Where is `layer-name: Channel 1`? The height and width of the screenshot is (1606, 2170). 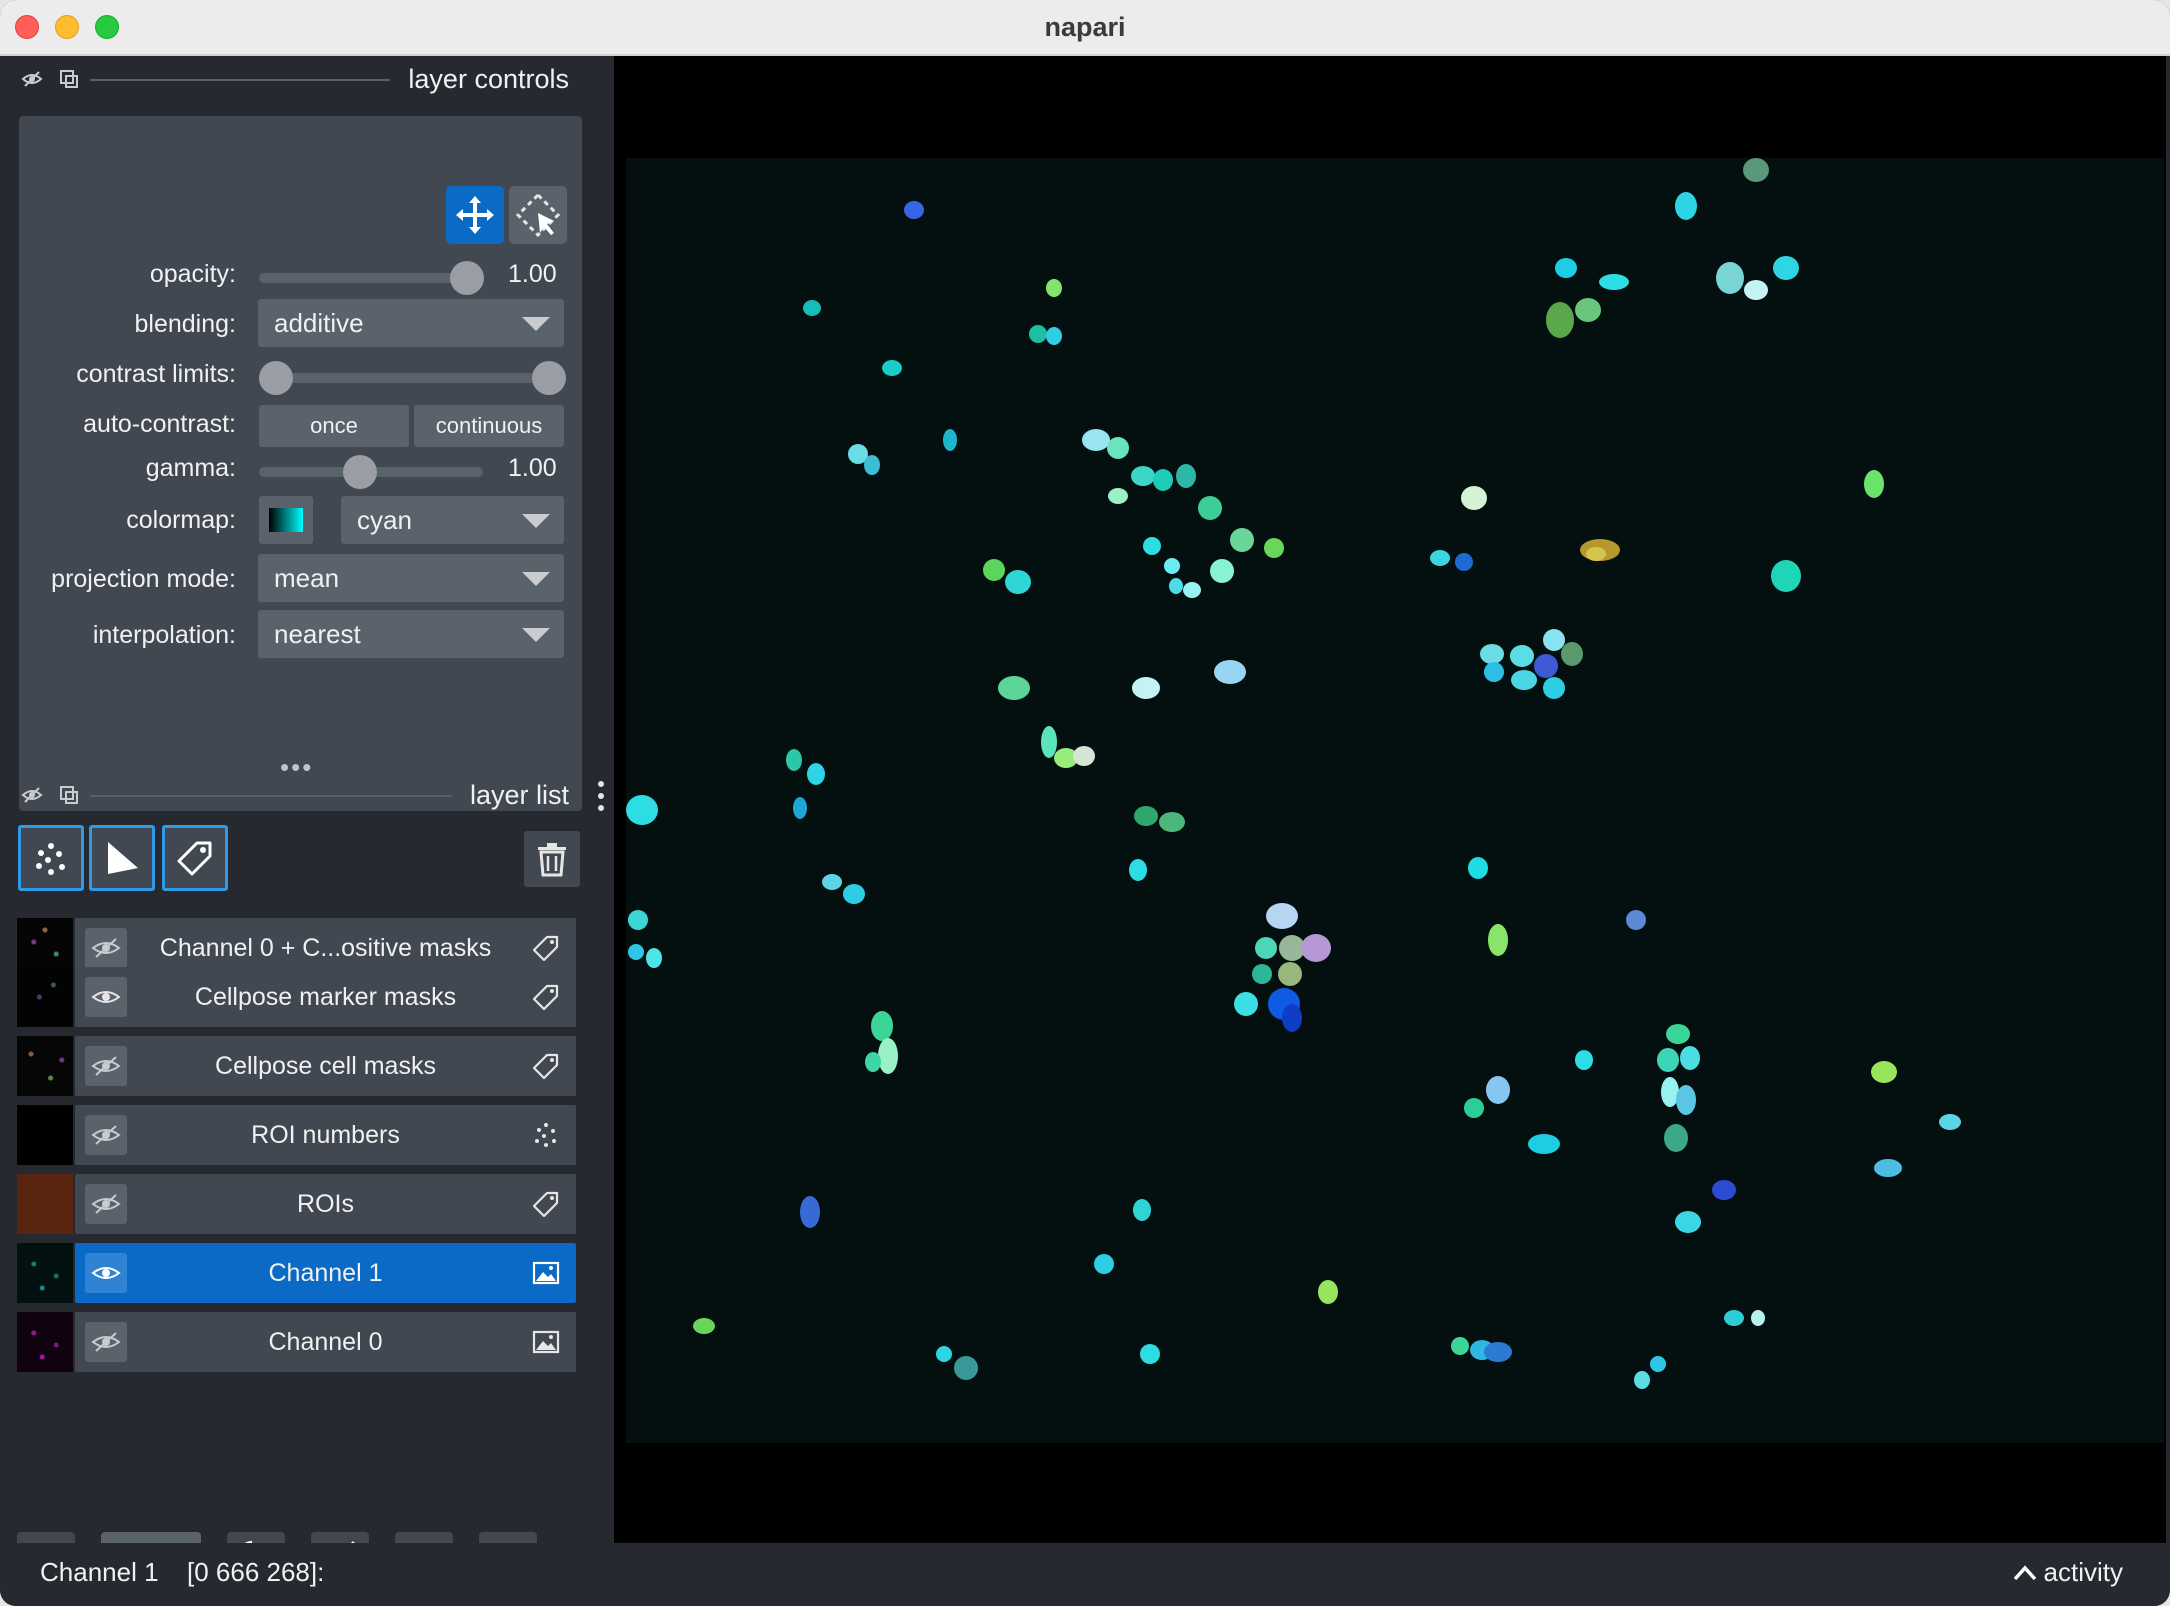
layer-name: Channel 1 is located at coordinates (325, 1273).